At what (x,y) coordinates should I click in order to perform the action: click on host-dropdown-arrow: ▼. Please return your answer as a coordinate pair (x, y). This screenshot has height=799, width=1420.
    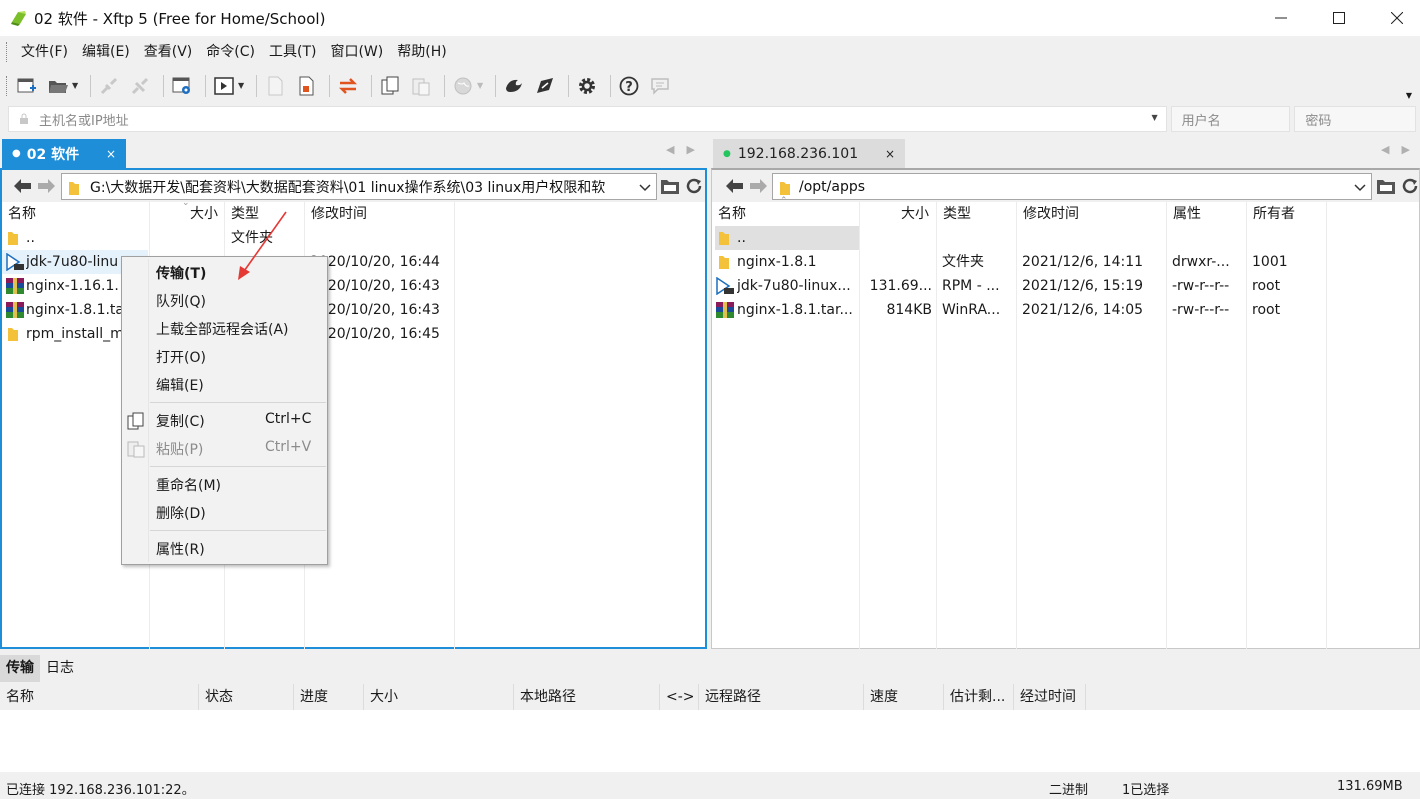
    Looking at the image, I should click on (1154, 117).